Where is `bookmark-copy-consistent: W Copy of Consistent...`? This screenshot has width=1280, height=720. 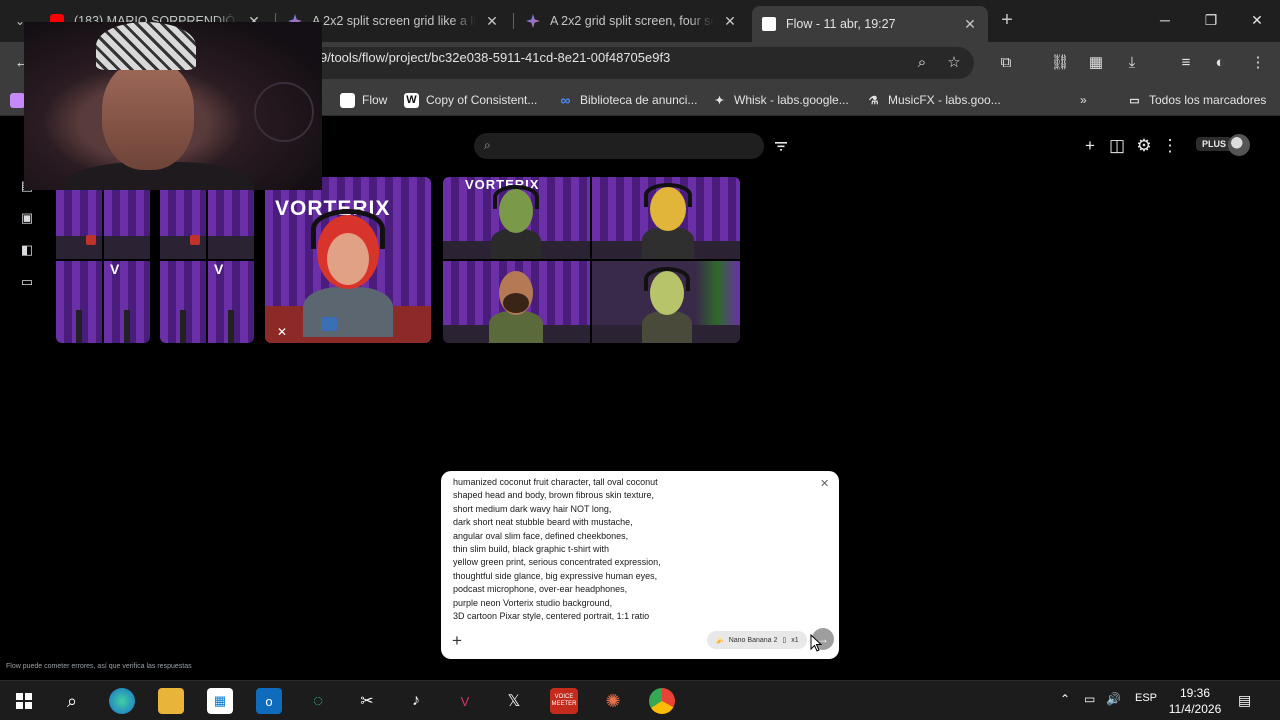 bookmark-copy-consistent: W Copy of Consistent... is located at coordinates (470, 100).